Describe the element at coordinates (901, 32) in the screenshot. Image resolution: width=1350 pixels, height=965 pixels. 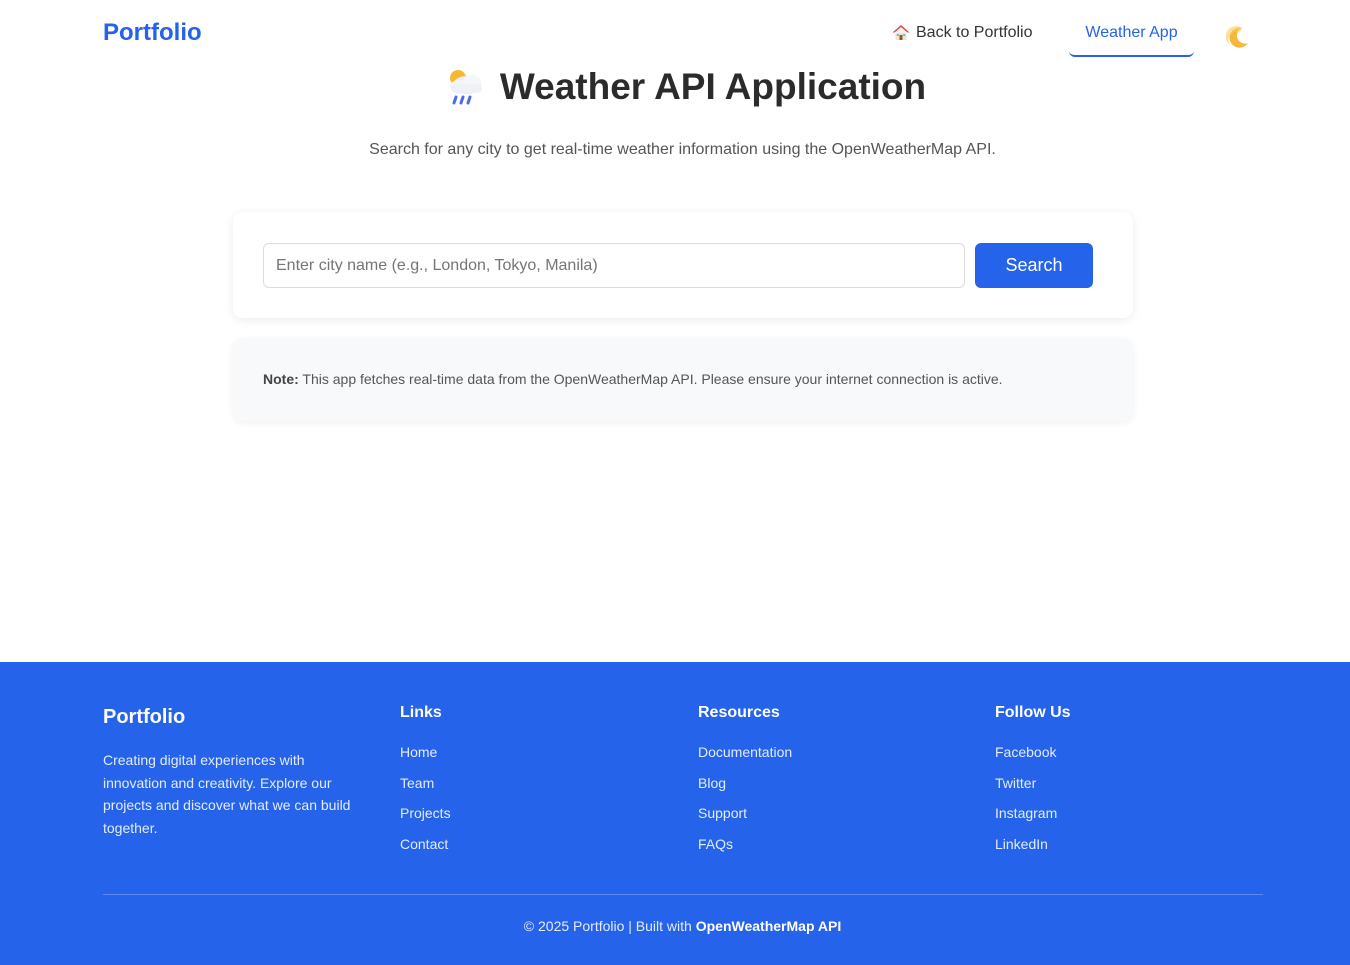
I see `house-icon` at that location.